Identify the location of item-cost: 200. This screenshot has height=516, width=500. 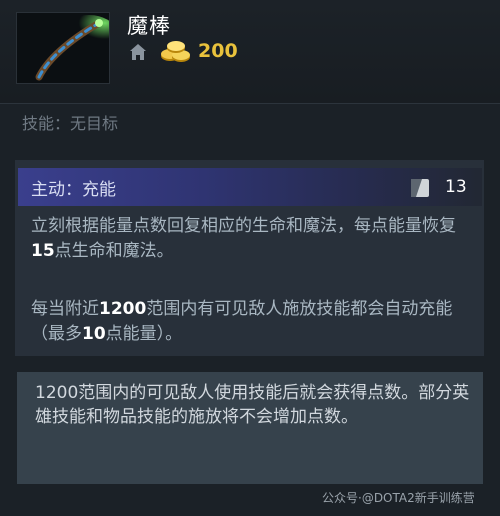
(218, 51).